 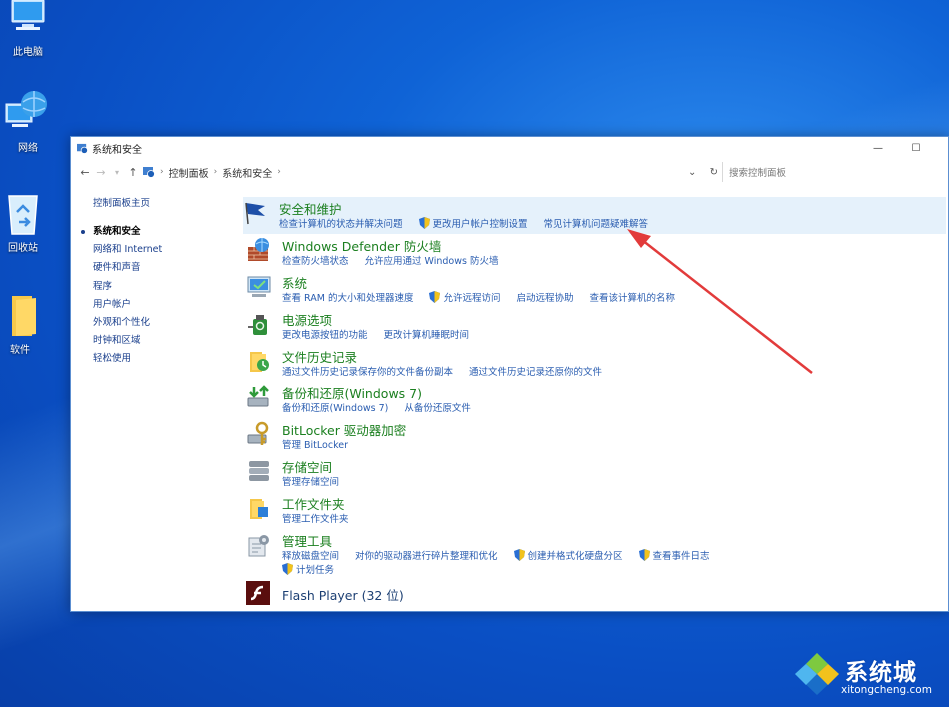 I want to click on breadcrumb-item: 系统和安全, so click(x=247, y=172).